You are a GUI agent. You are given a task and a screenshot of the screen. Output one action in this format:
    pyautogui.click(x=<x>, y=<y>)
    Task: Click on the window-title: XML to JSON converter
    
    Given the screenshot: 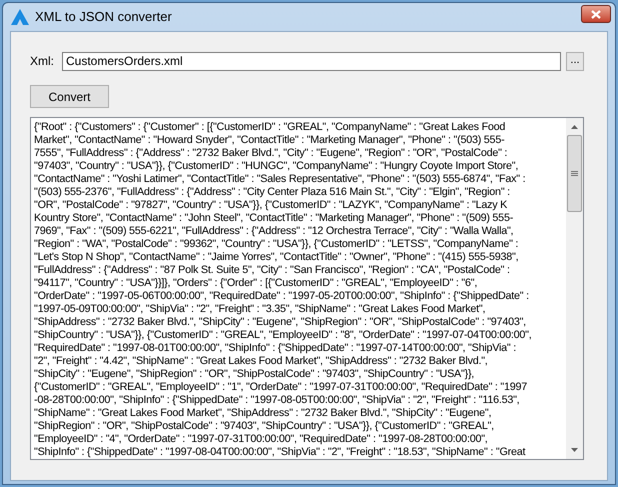 What is the action you would take?
    pyautogui.click(x=103, y=17)
    